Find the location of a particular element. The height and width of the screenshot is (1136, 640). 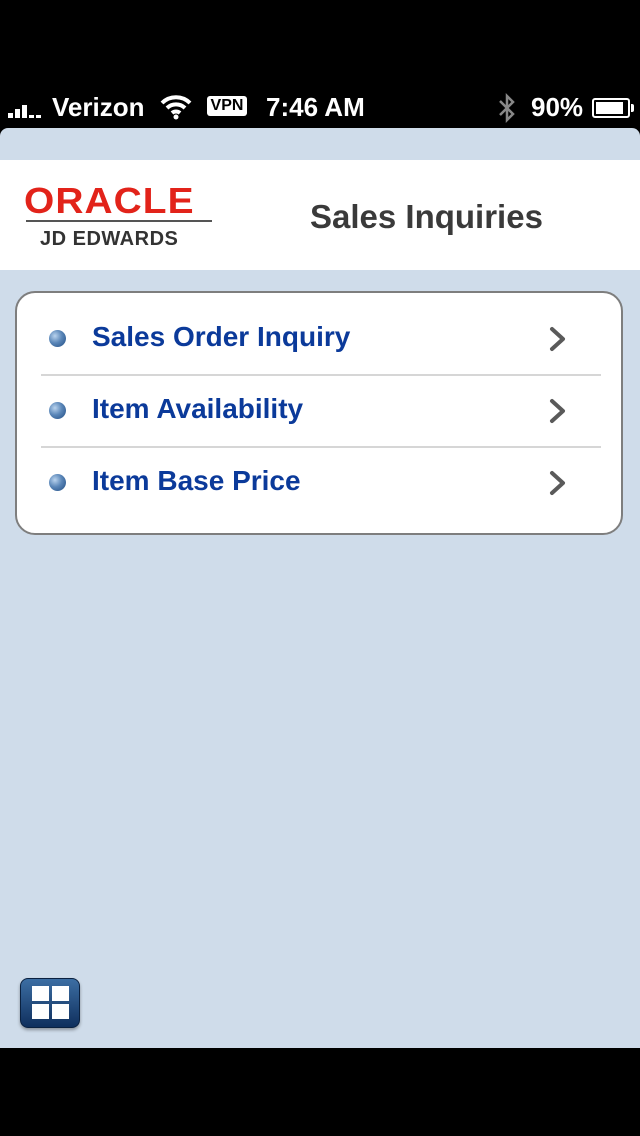

status-time: 7:46 AM is located at coordinates (315, 107).